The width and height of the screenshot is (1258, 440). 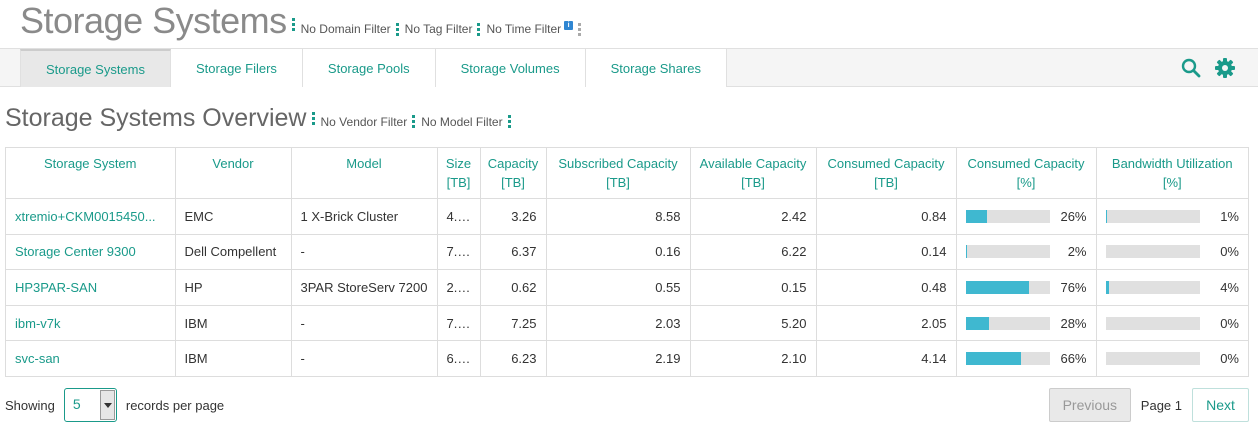 What do you see at coordinates (1026, 173) in the screenshot?
I see `column-header: Consumed Capacity [%]` at bounding box center [1026, 173].